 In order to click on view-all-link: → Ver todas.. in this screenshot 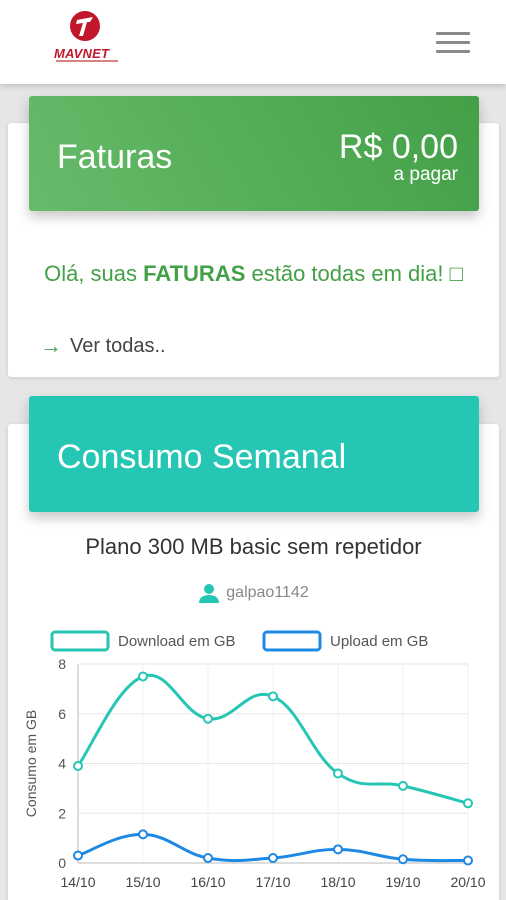, I will do `click(103, 346)`.